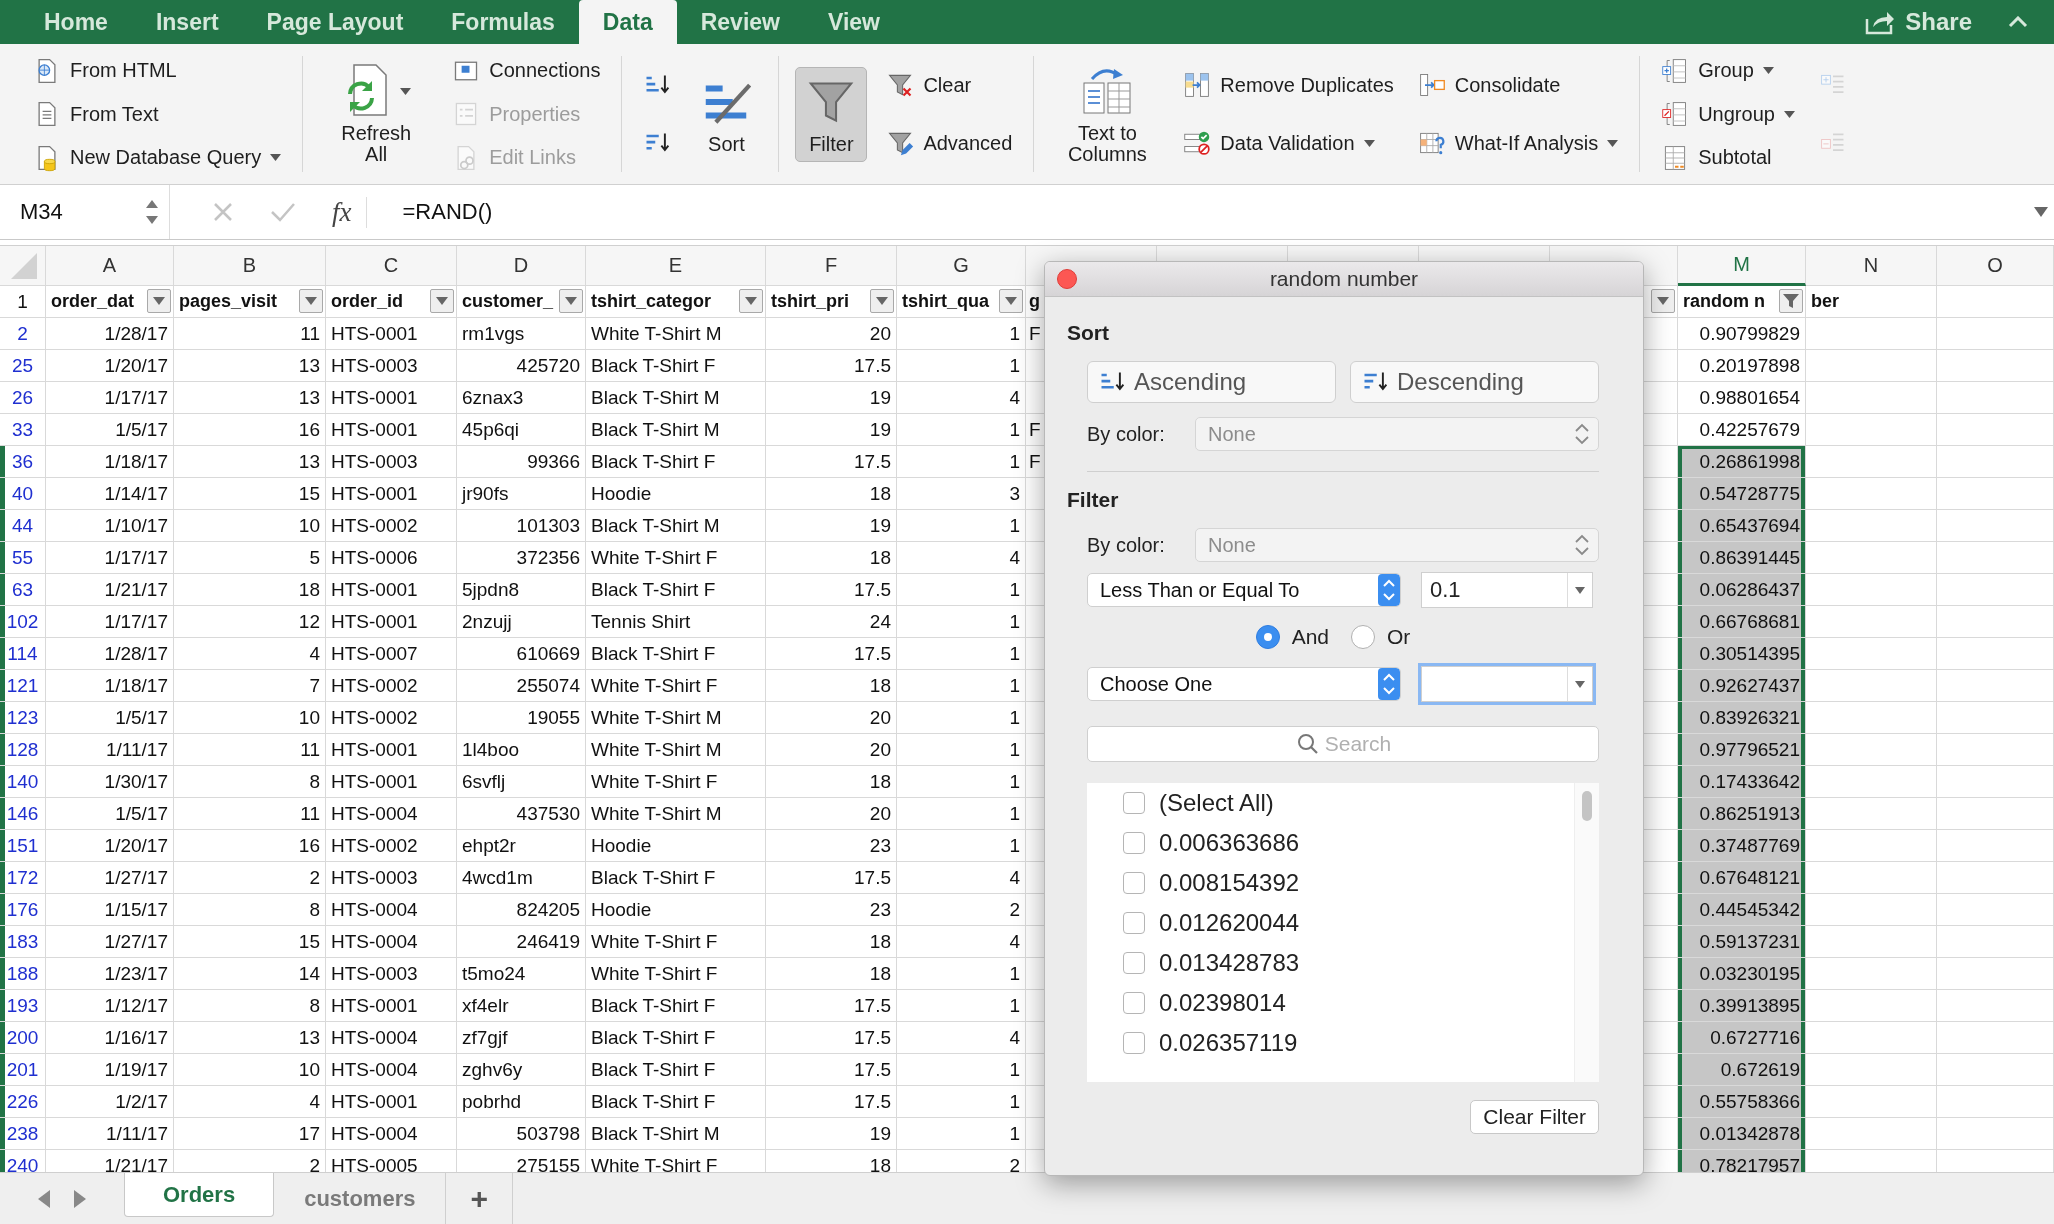 This screenshot has height=1224, width=2054. I want to click on table-cell: 0.66768681, so click(1742, 622).